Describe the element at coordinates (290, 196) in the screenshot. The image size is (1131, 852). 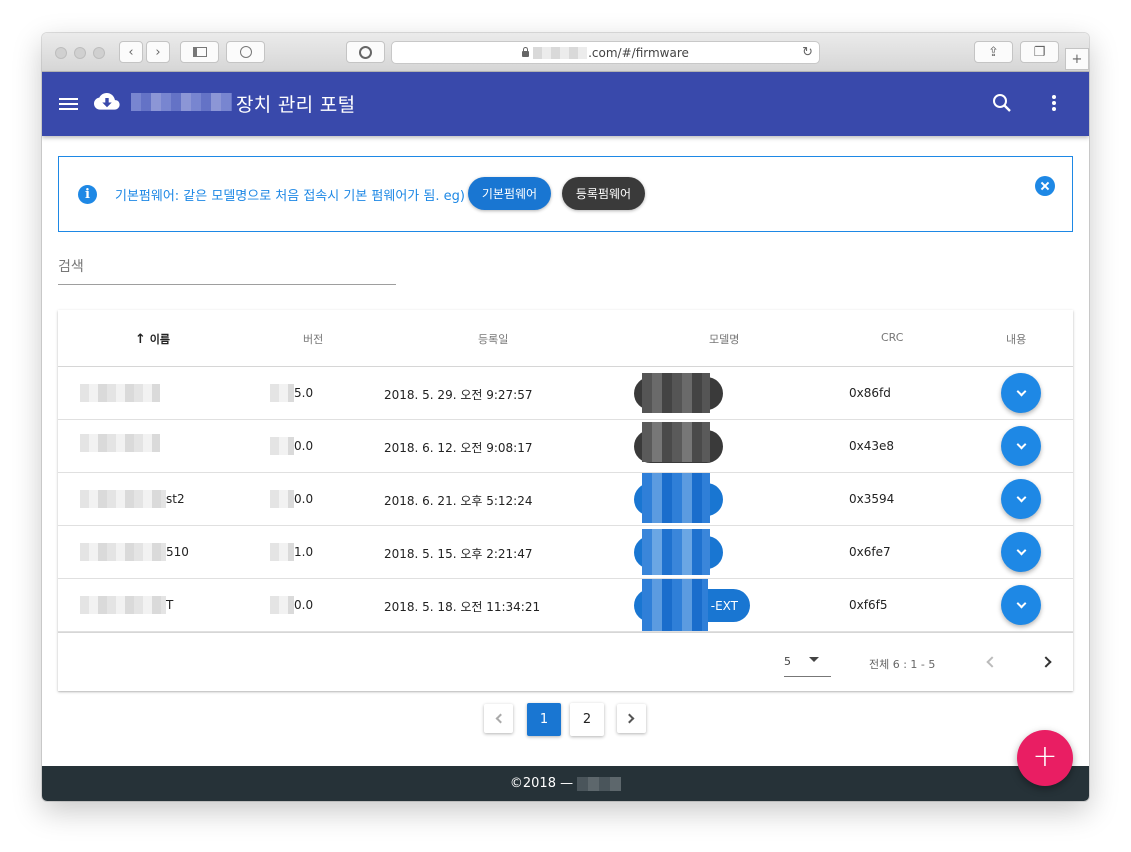
I see `alert-text: 기본펌웨어: 같은 모델명으로 처음 접속시 기본 펌웨어가 됨. eg)` at that location.